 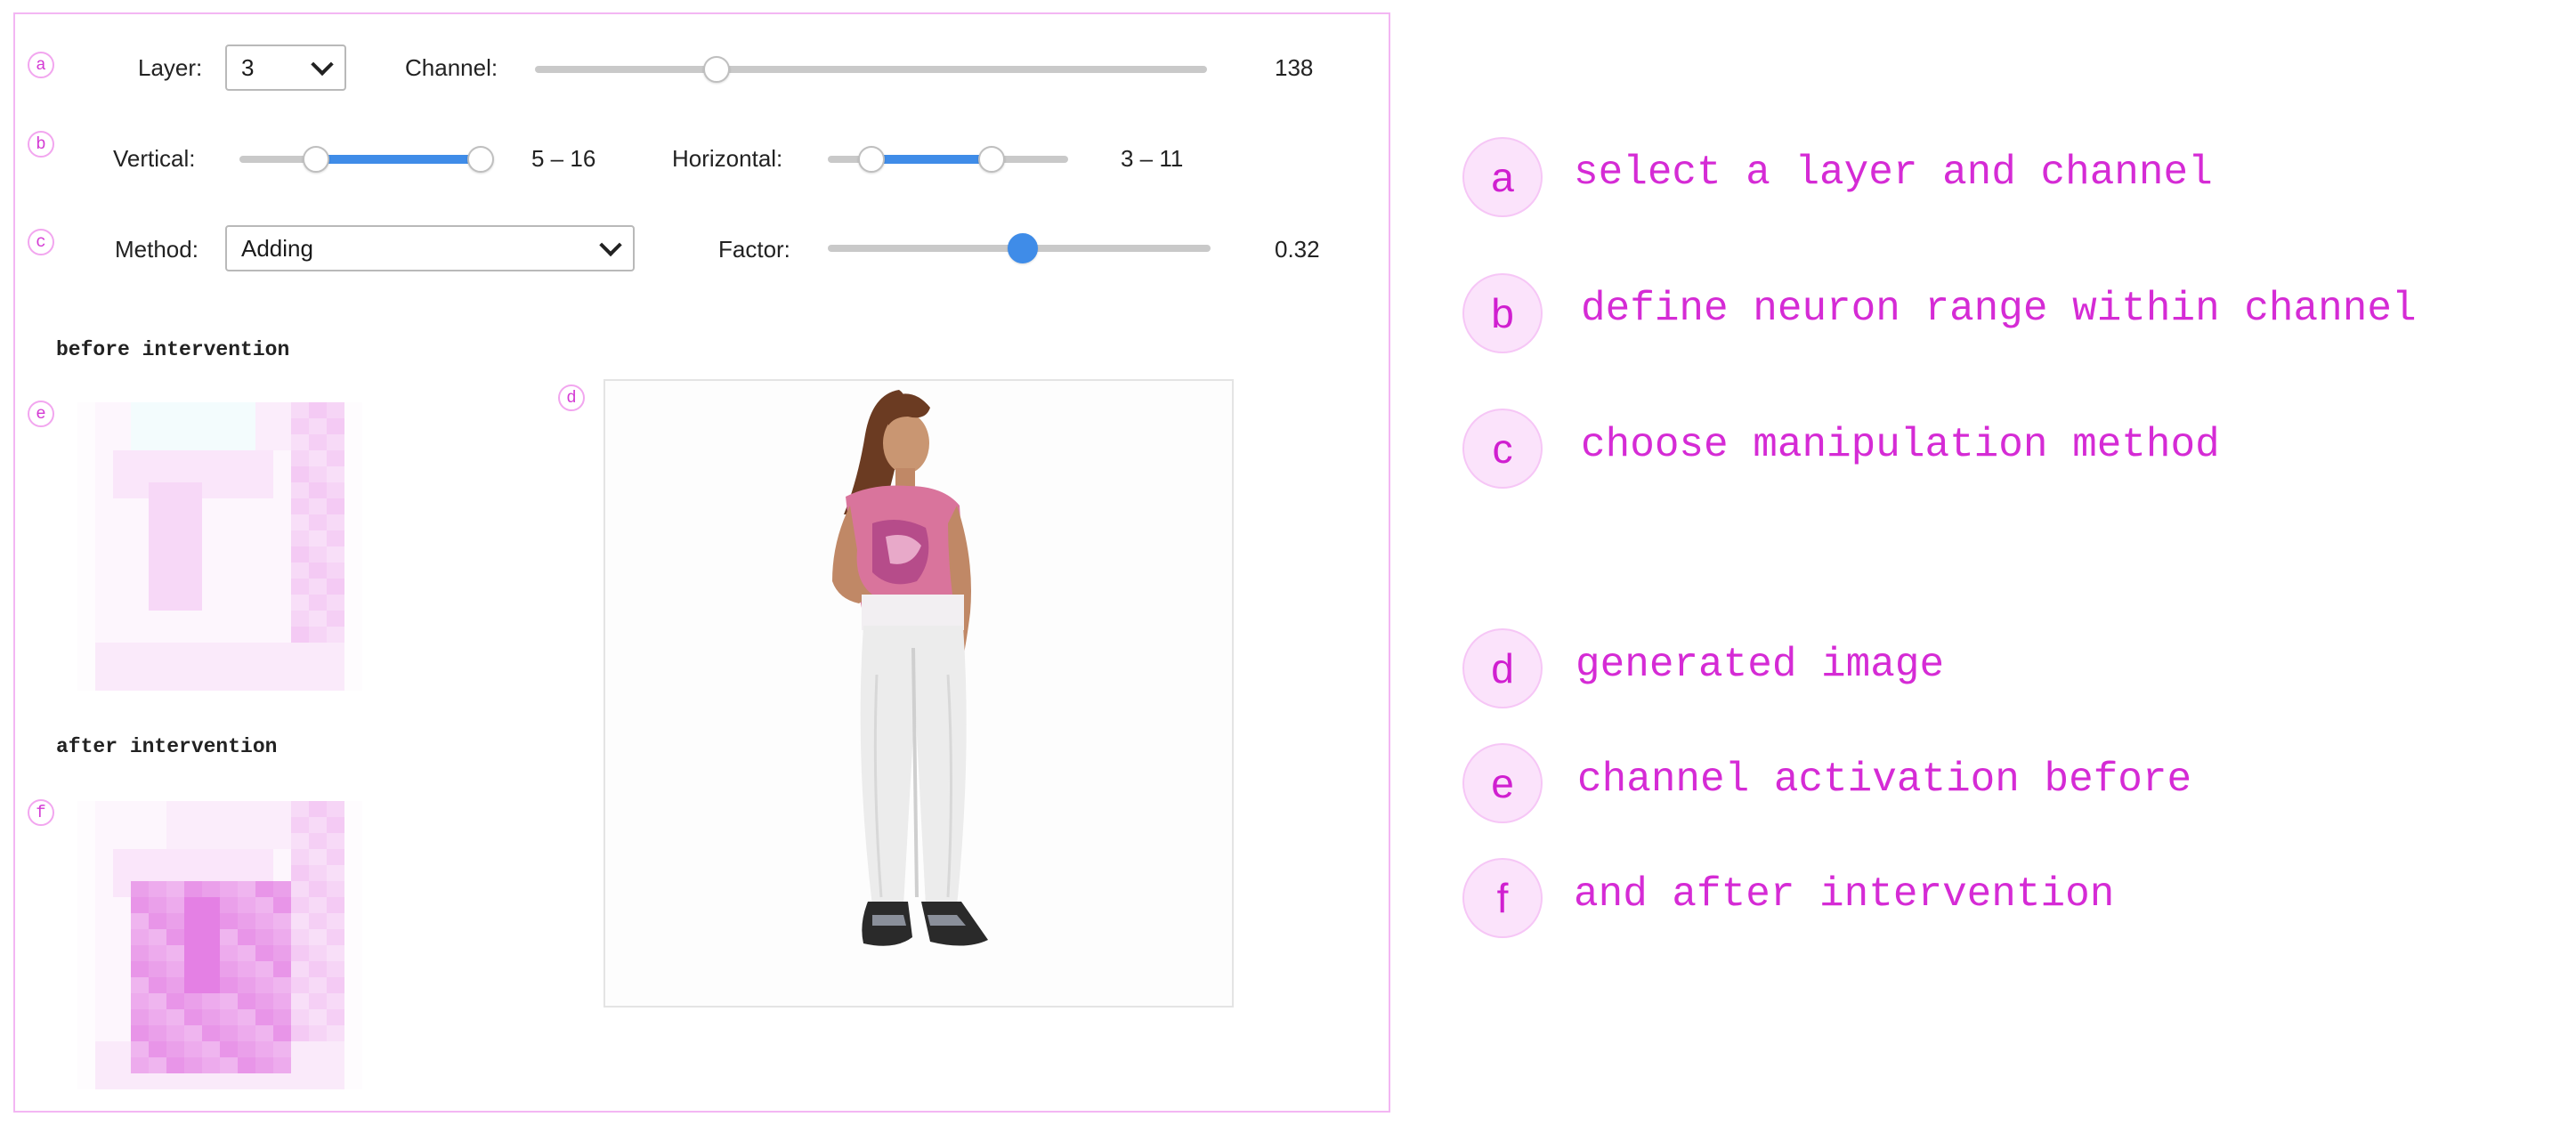 What do you see at coordinates (716, 69) in the screenshot?
I see `channel-slider-thumb` at bounding box center [716, 69].